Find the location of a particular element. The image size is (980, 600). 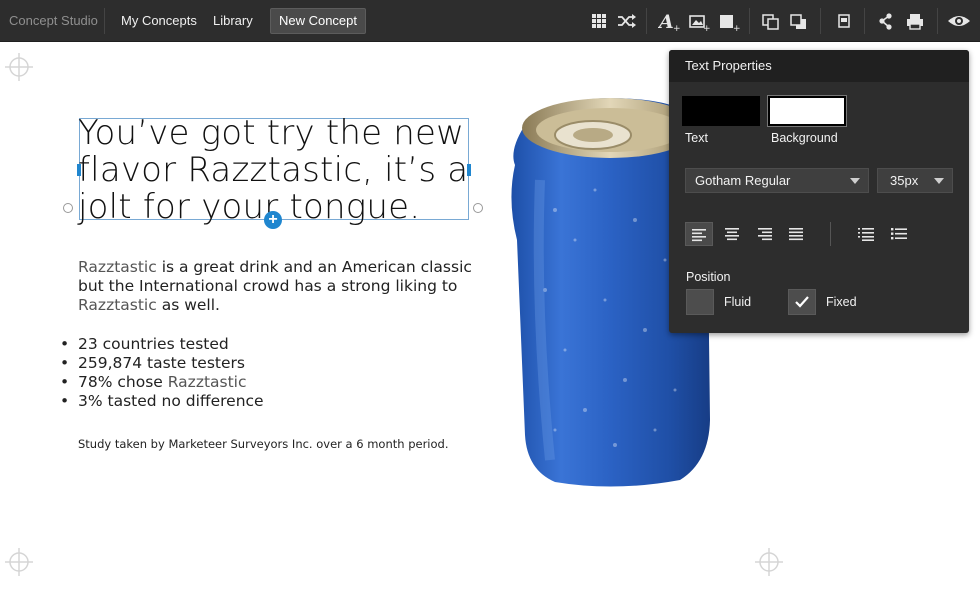

position-label: Position is located at coordinates (708, 277).